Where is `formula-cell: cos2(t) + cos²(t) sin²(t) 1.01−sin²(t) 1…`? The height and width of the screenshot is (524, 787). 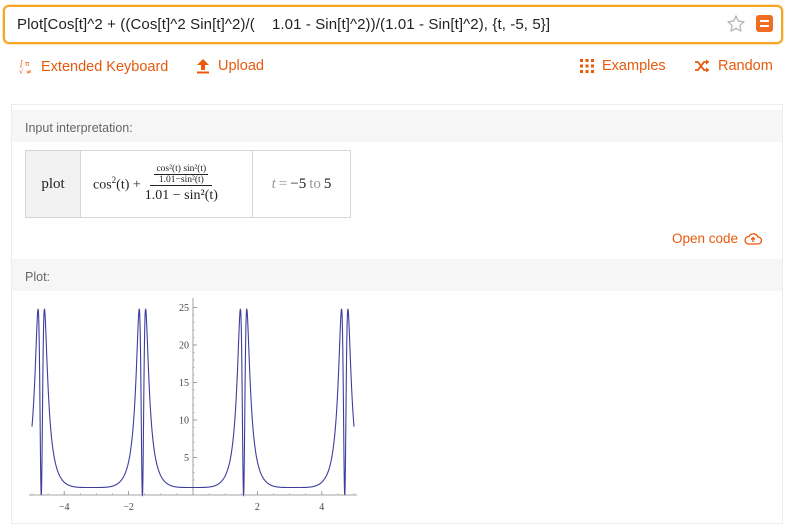
formula-cell: cos2(t) + cos²(t) sin²(t) 1.01−sin²(t) 1… is located at coordinates (167, 184).